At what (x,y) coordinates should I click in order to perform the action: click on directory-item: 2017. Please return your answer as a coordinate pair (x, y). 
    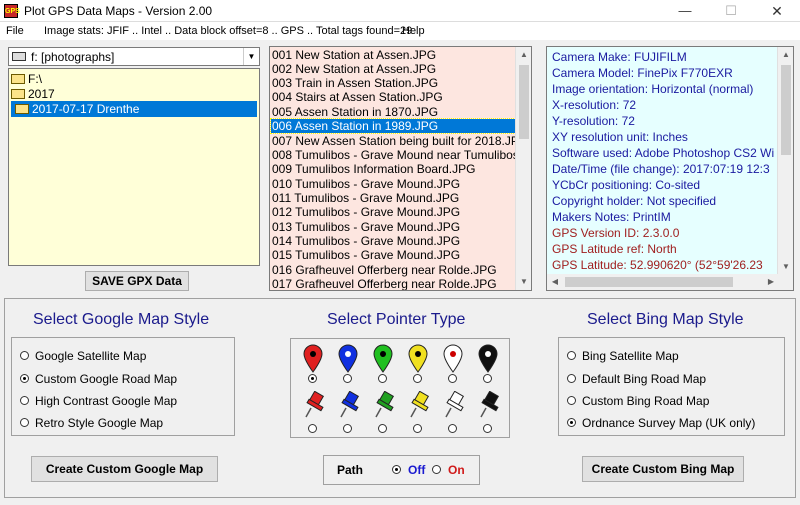
    Looking at the image, I should click on (33, 94).